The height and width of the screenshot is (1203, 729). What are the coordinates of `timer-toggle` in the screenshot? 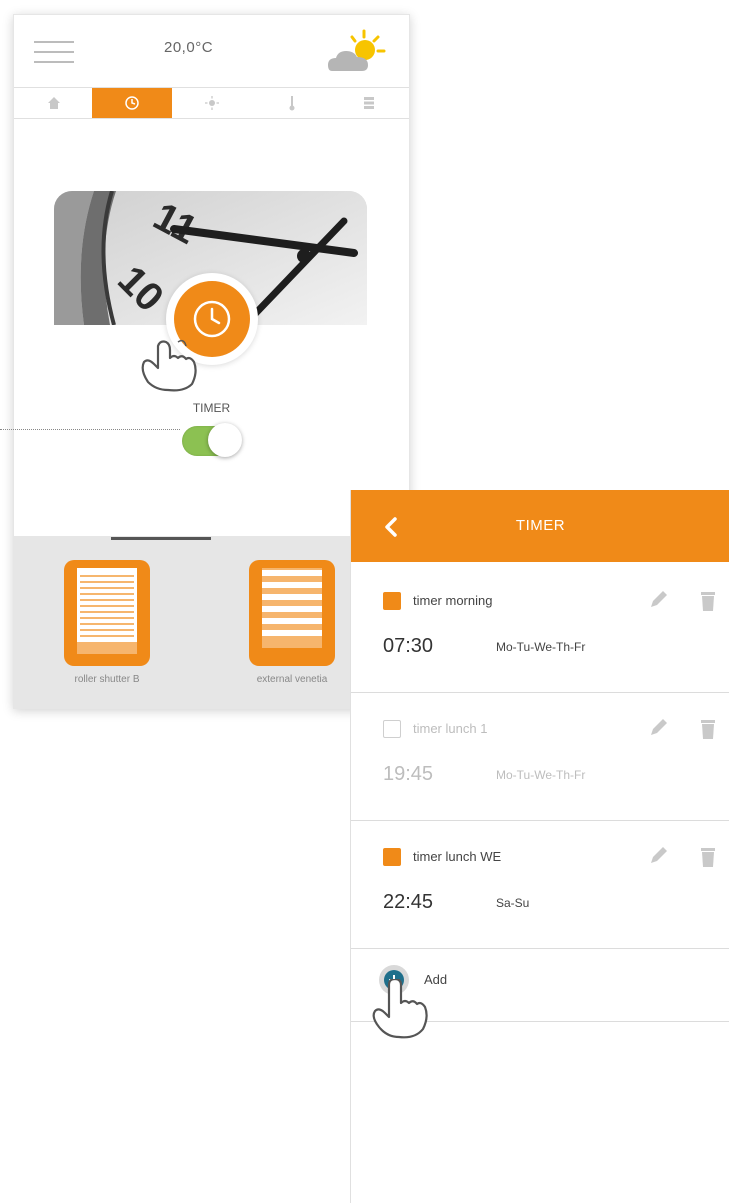 It's located at (212, 440).